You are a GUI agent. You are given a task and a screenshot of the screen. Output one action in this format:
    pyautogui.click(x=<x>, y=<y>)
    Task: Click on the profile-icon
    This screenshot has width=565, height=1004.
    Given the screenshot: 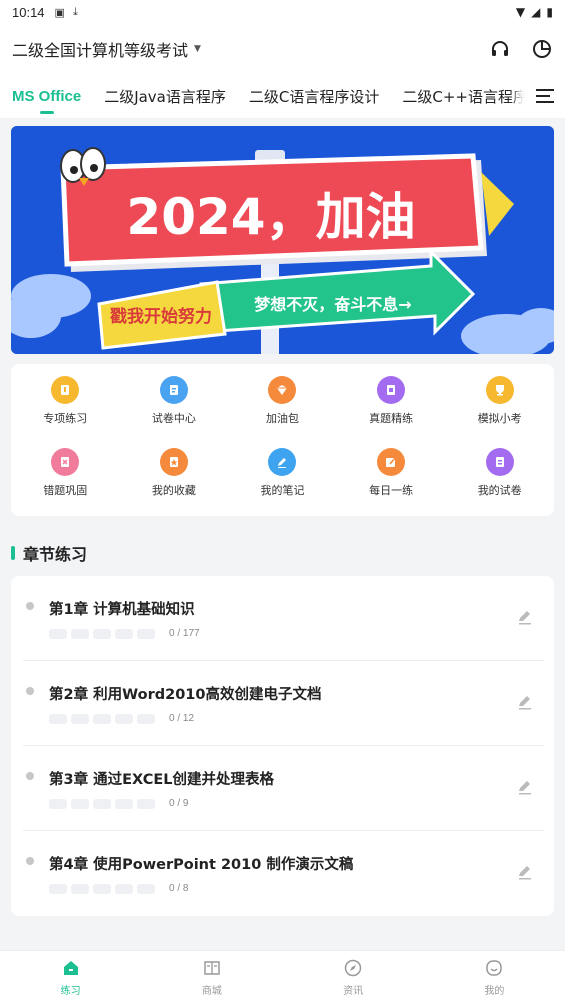 What is the action you would take?
    pyautogui.click(x=494, y=968)
    